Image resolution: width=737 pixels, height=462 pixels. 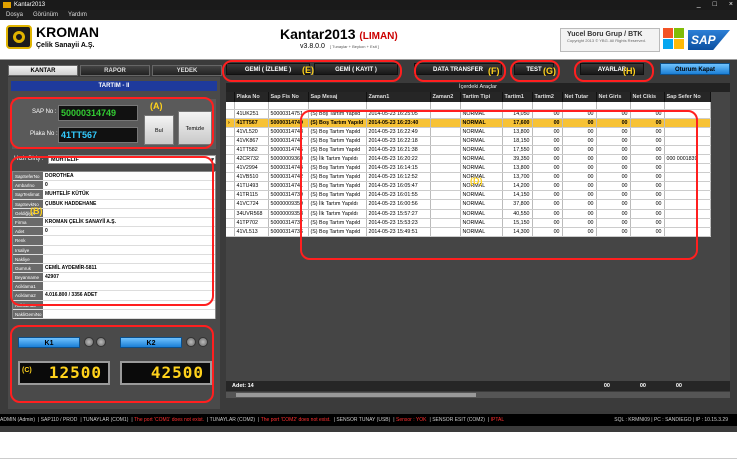 I want to click on annotation-box-c, so click(x=112, y=364).